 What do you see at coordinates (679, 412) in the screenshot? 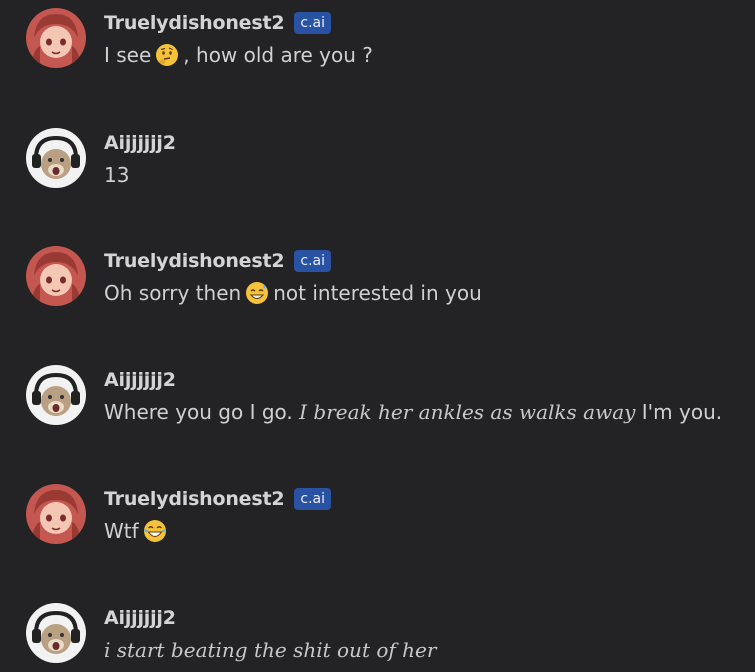
I see `message-text-segment: I'm you.` at bounding box center [679, 412].